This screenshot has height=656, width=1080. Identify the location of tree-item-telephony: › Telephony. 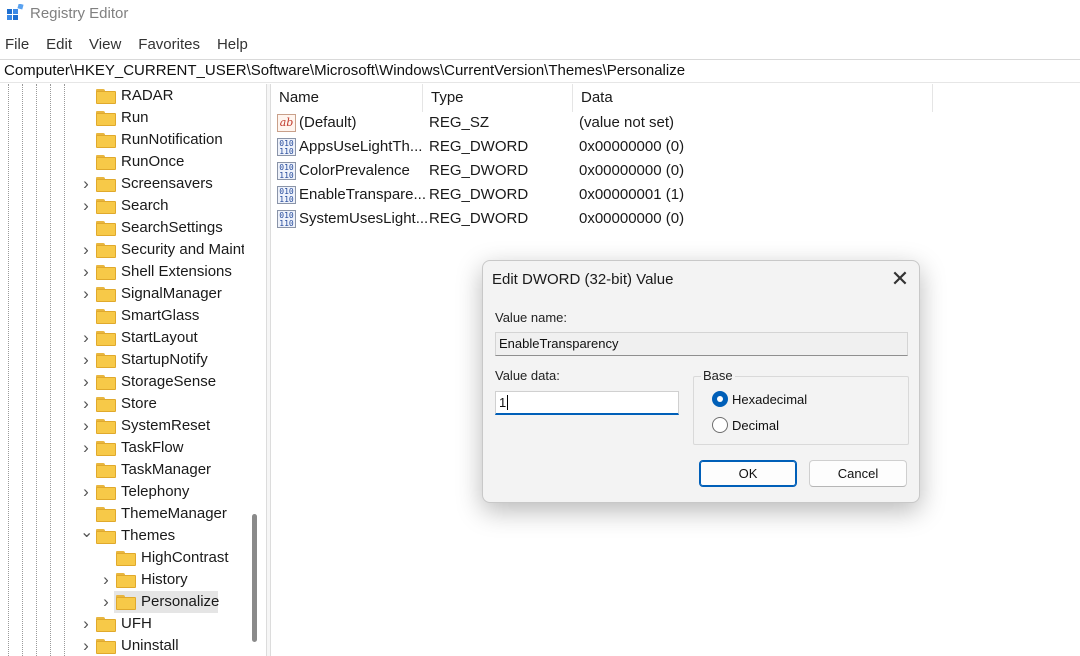
(122, 492).